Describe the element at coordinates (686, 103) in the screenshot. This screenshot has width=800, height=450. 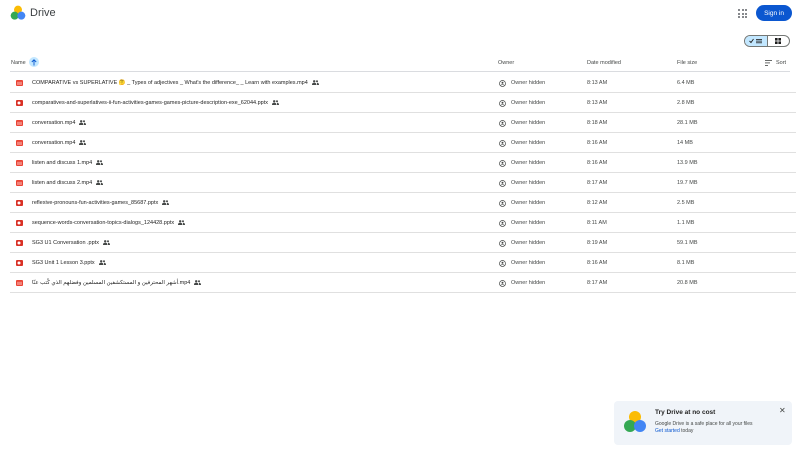
I see `file-size: 2.8 MB` at that location.